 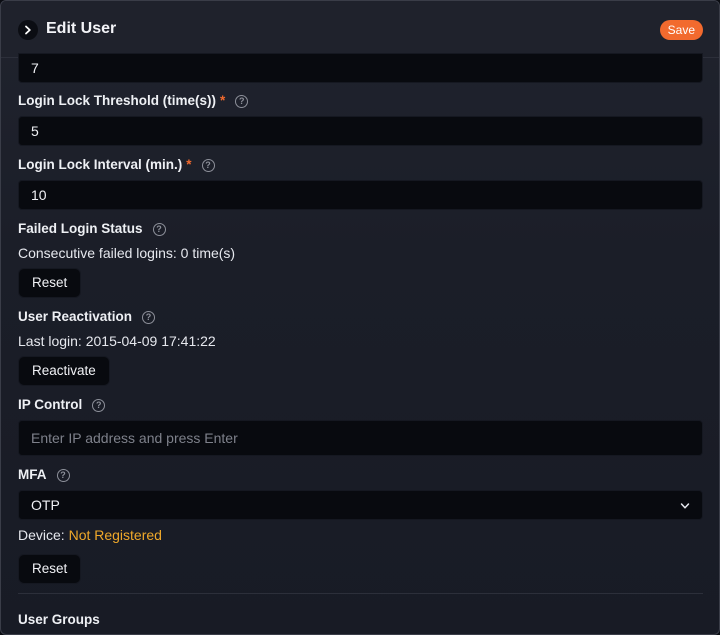 I want to click on ip-control-input: Enter IP address and press Enter, so click(x=360, y=438).